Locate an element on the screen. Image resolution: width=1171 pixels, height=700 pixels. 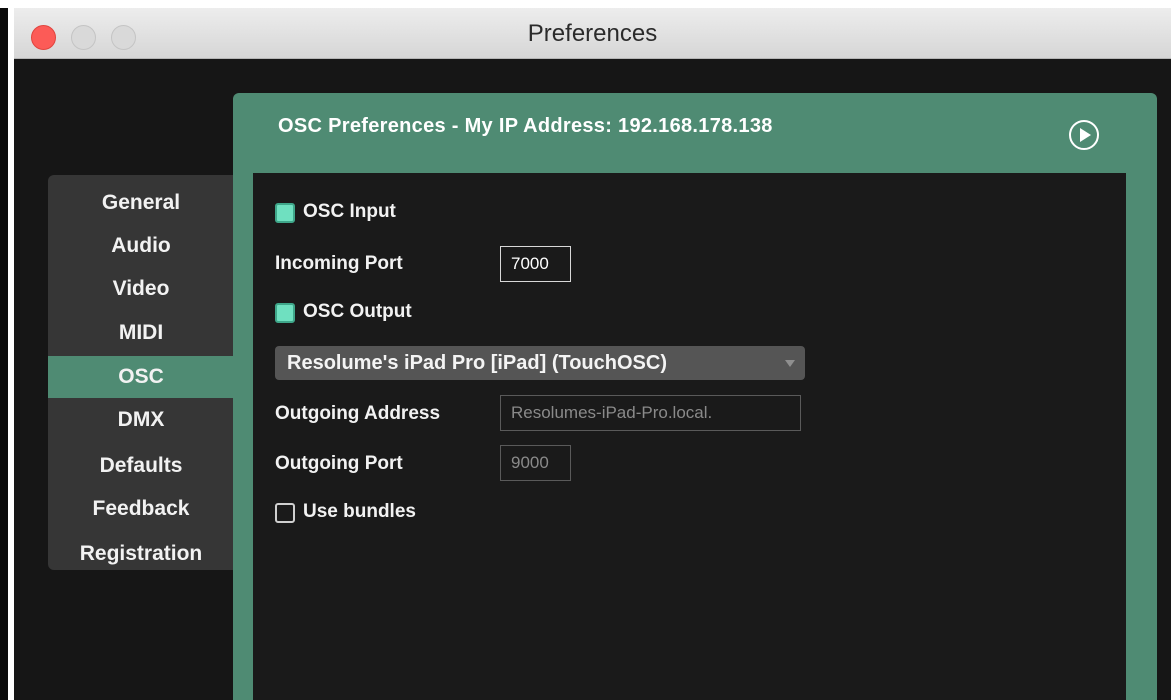
sidebar-item-general: General is located at coordinates (141, 203).